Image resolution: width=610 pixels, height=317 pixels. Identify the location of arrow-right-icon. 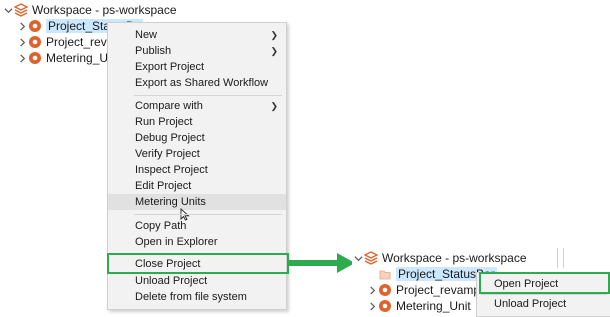
(322, 263).